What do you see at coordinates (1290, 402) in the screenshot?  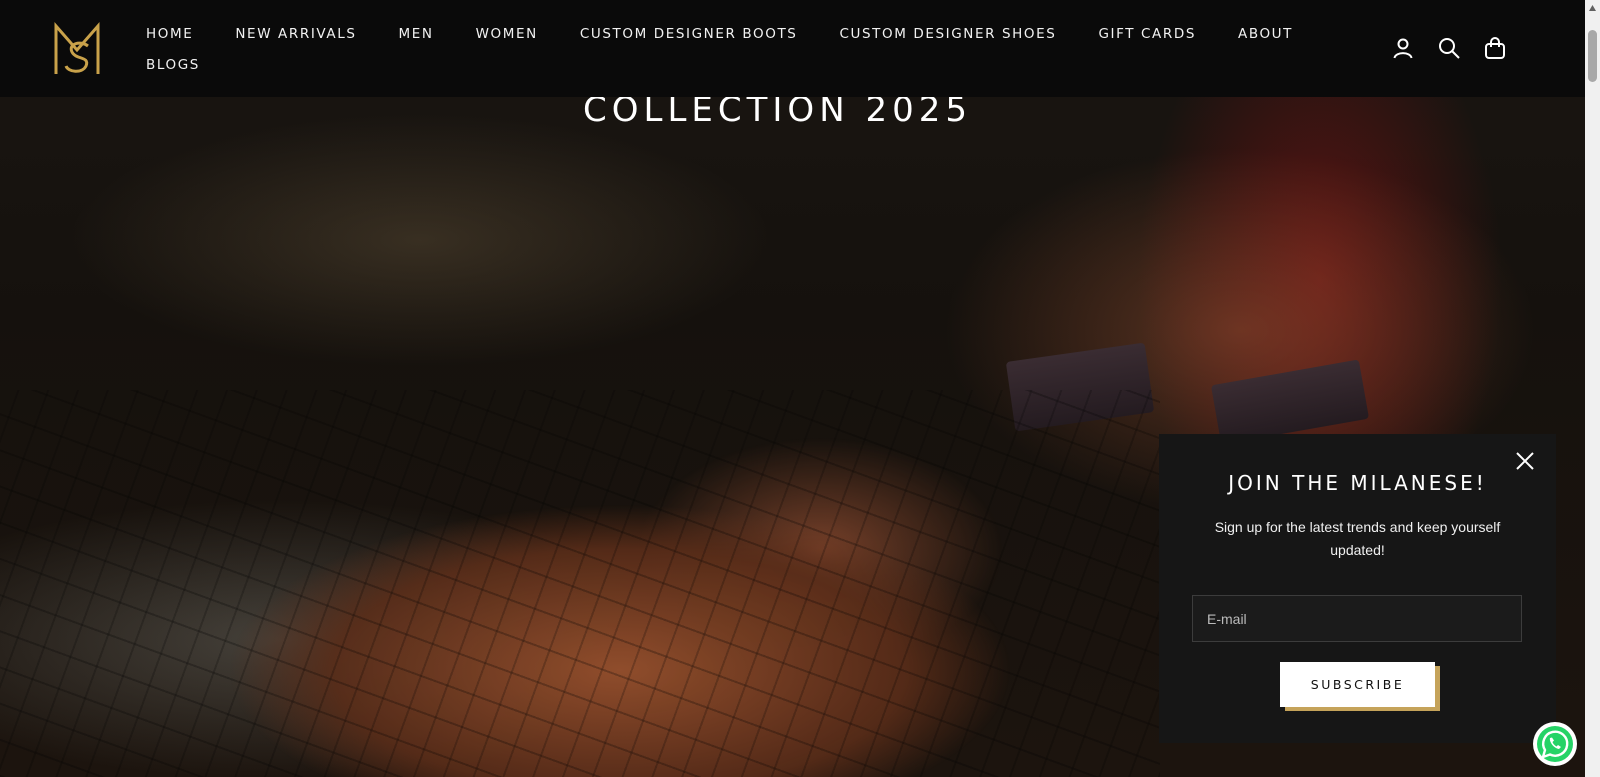 I see `shoe-last-block` at bounding box center [1290, 402].